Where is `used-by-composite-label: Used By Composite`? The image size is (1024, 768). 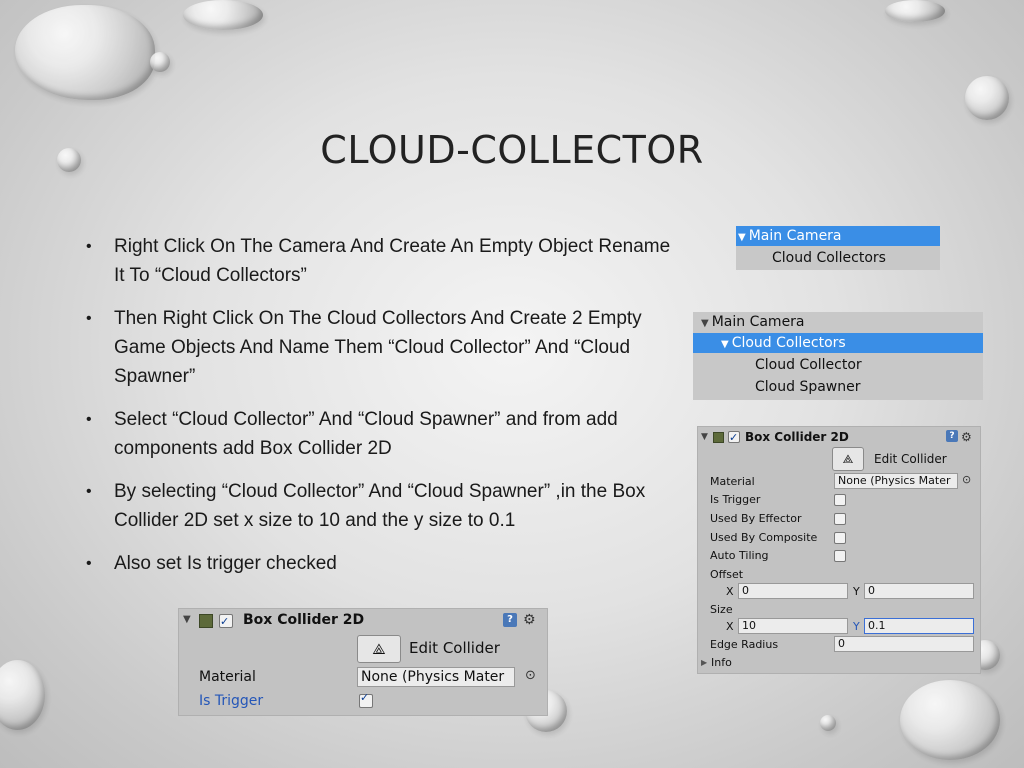
used-by-composite-label: Used By Composite is located at coordinates (764, 537).